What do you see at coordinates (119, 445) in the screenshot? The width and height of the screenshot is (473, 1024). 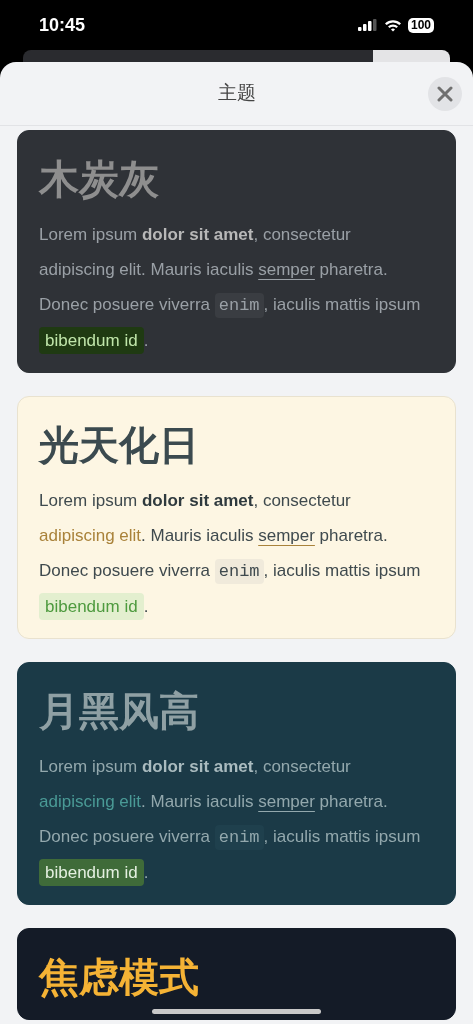 I see `theme-title: 光天化日` at bounding box center [119, 445].